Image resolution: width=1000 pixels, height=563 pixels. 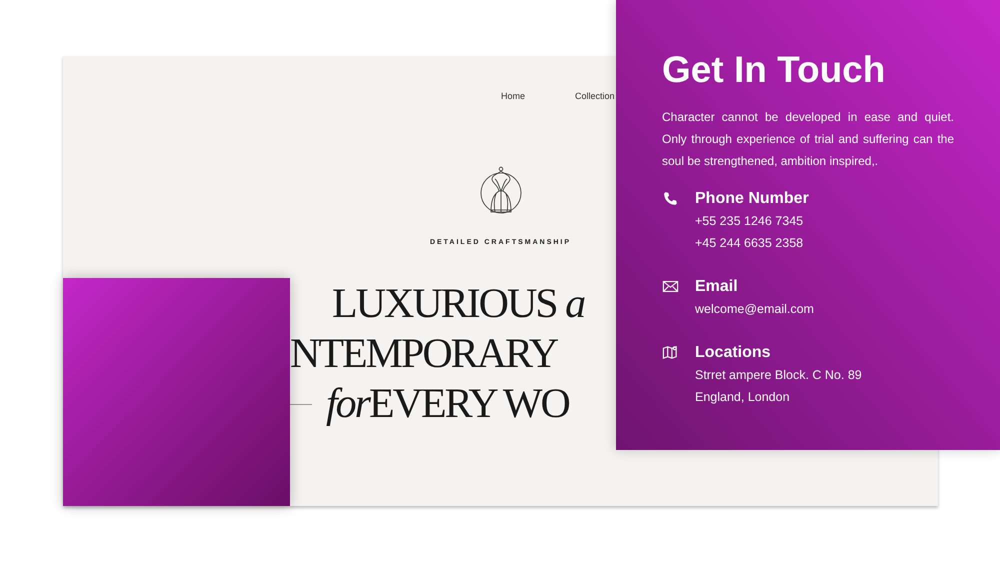 I want to click on dress-form-logo-icon, so click(x=501, y=191).